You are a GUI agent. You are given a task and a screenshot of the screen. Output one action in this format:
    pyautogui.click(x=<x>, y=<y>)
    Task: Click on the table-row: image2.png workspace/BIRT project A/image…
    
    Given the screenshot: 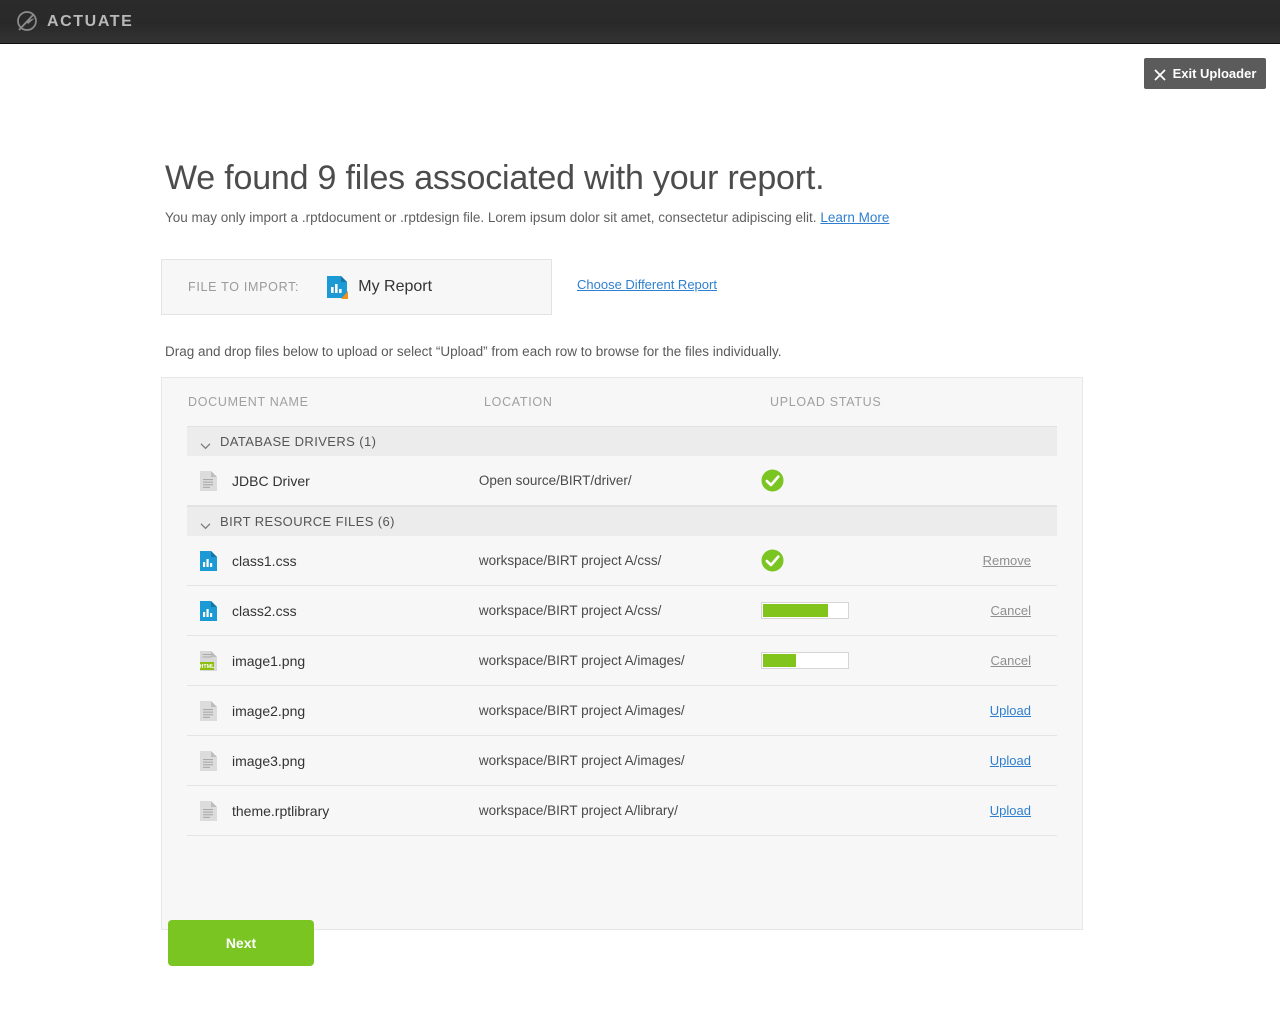 What is the action you would take?
    pyautogui.click(x=622, y=711)
    